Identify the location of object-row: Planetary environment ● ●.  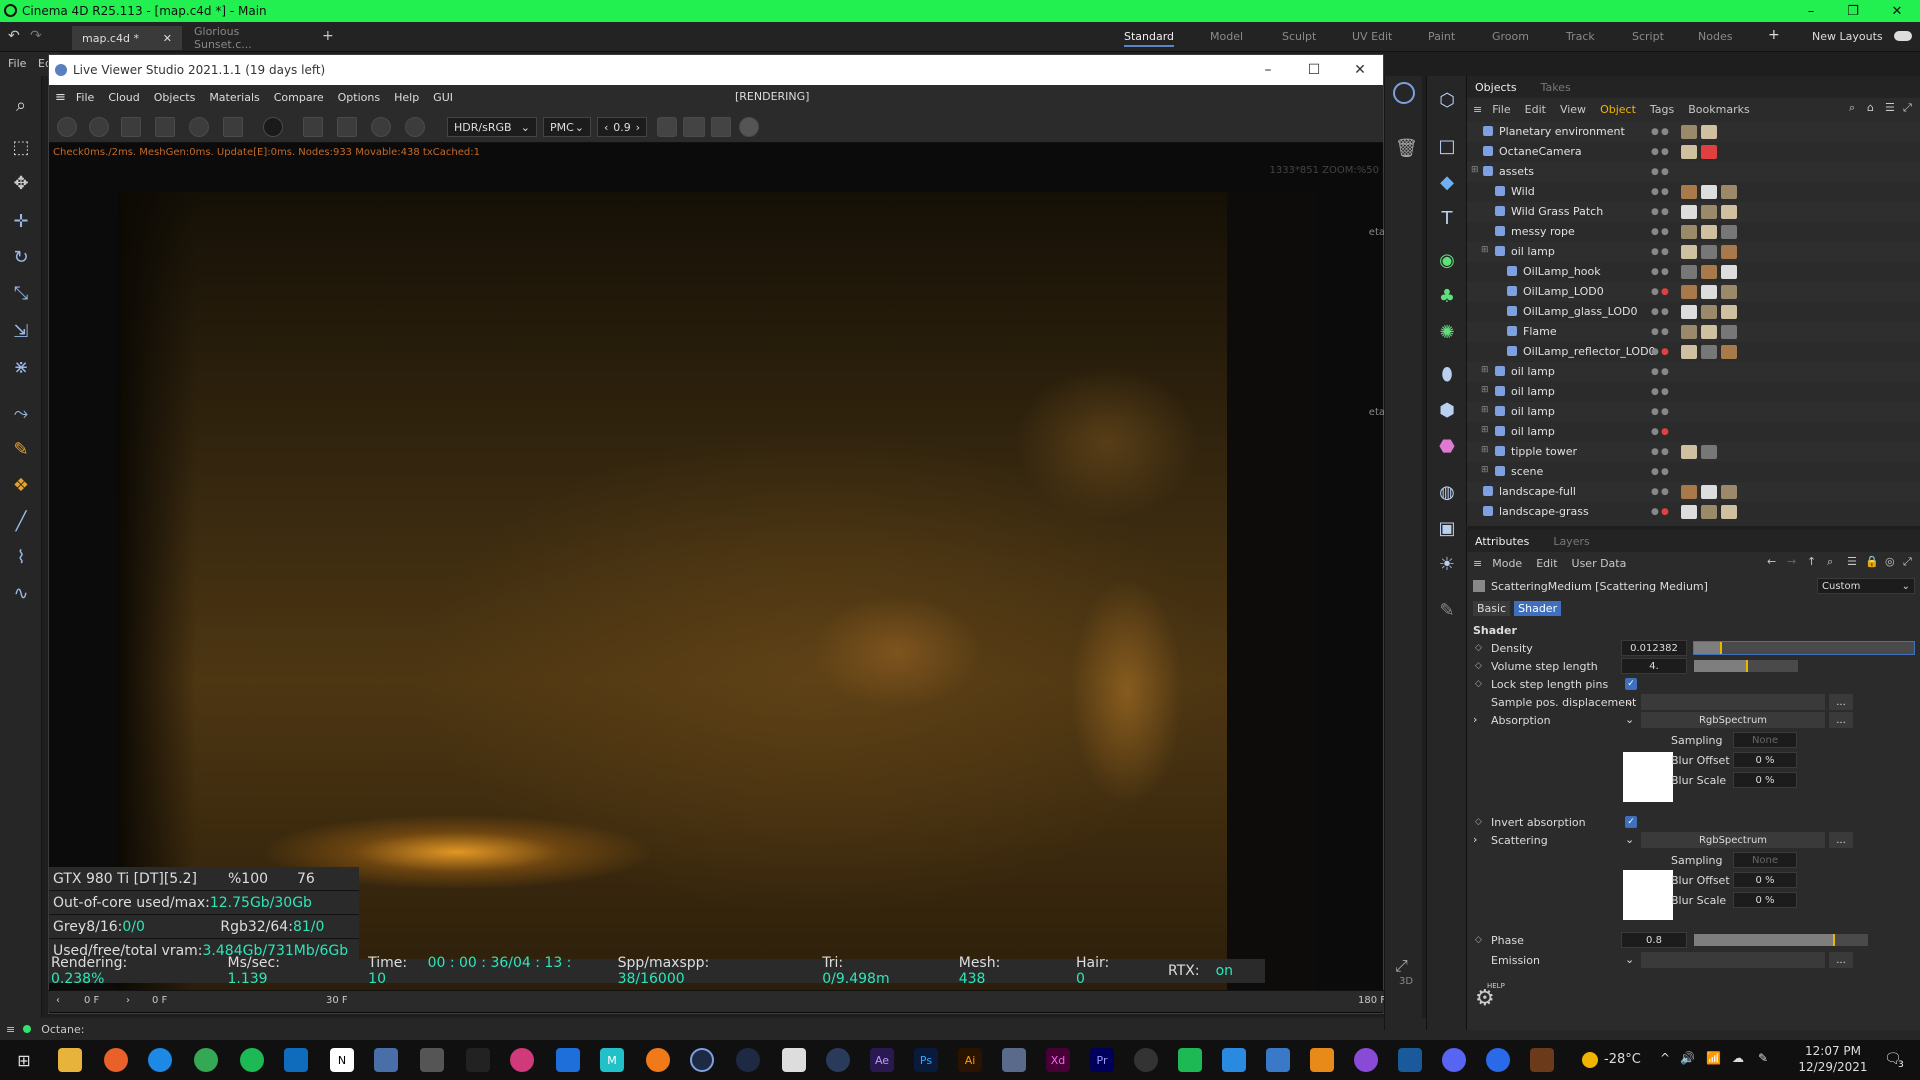
(1693, 132).